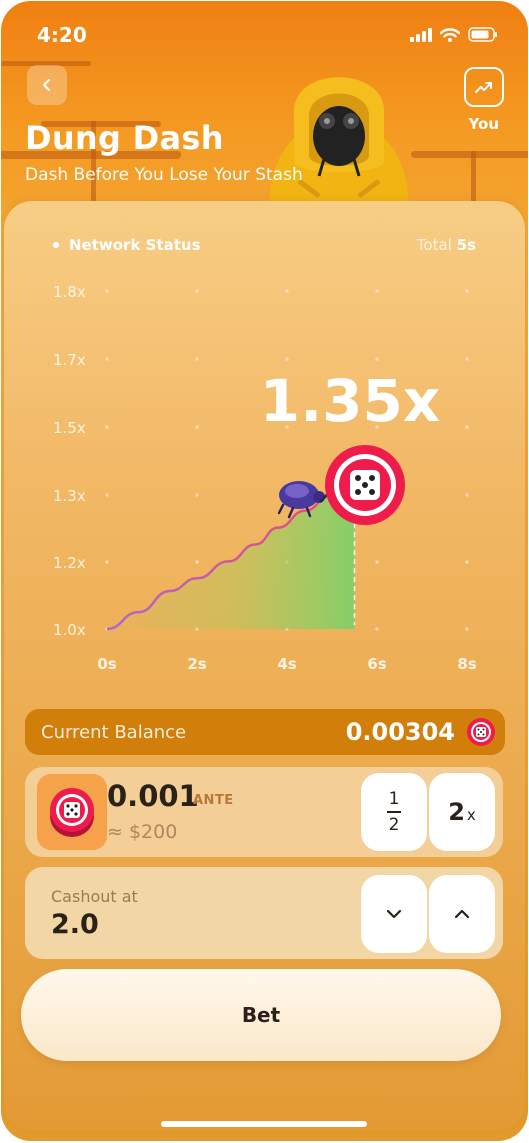  Describe the element at coordinates (376, 664) in the screenshot. I see `chart-x-tick-label: 6s` at that location.